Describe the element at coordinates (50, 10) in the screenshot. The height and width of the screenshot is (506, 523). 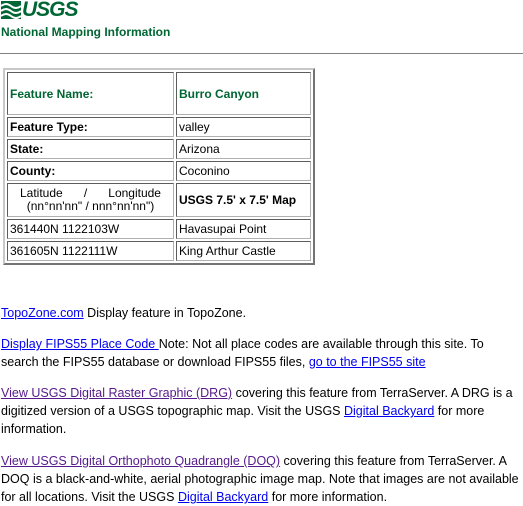
I see `logo-text: USGS` at that location.